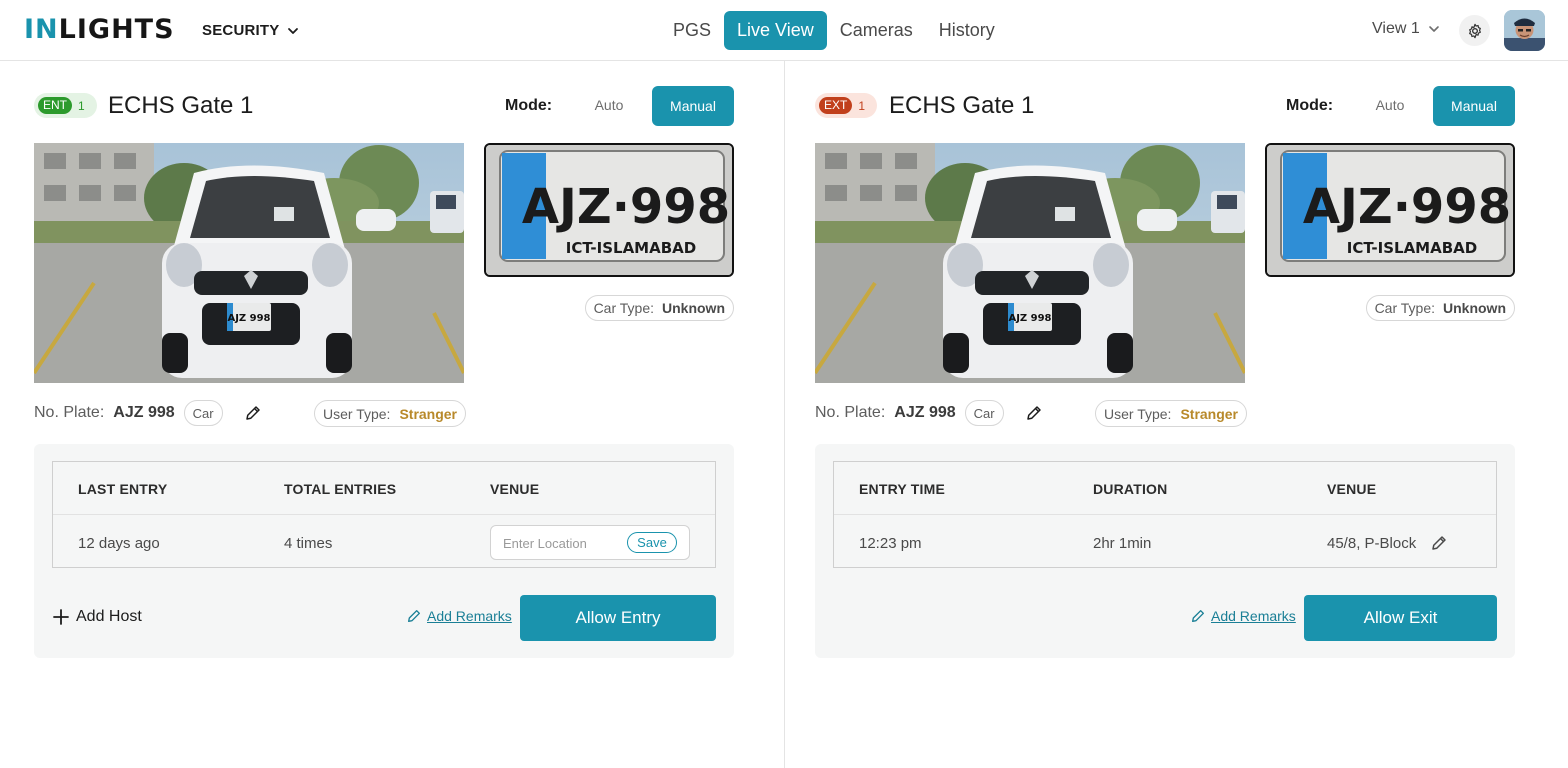 Image resolution: width=1568 pixels, height=768 pixels. Describe the element at coordinates (119, 543) in the screenshot. I see `last-entry-value: 12 days ago` at that location.